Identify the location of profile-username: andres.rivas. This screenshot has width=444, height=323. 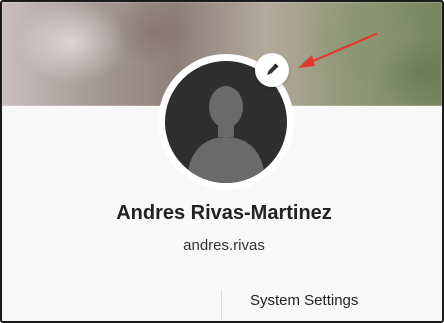
(224, 245).